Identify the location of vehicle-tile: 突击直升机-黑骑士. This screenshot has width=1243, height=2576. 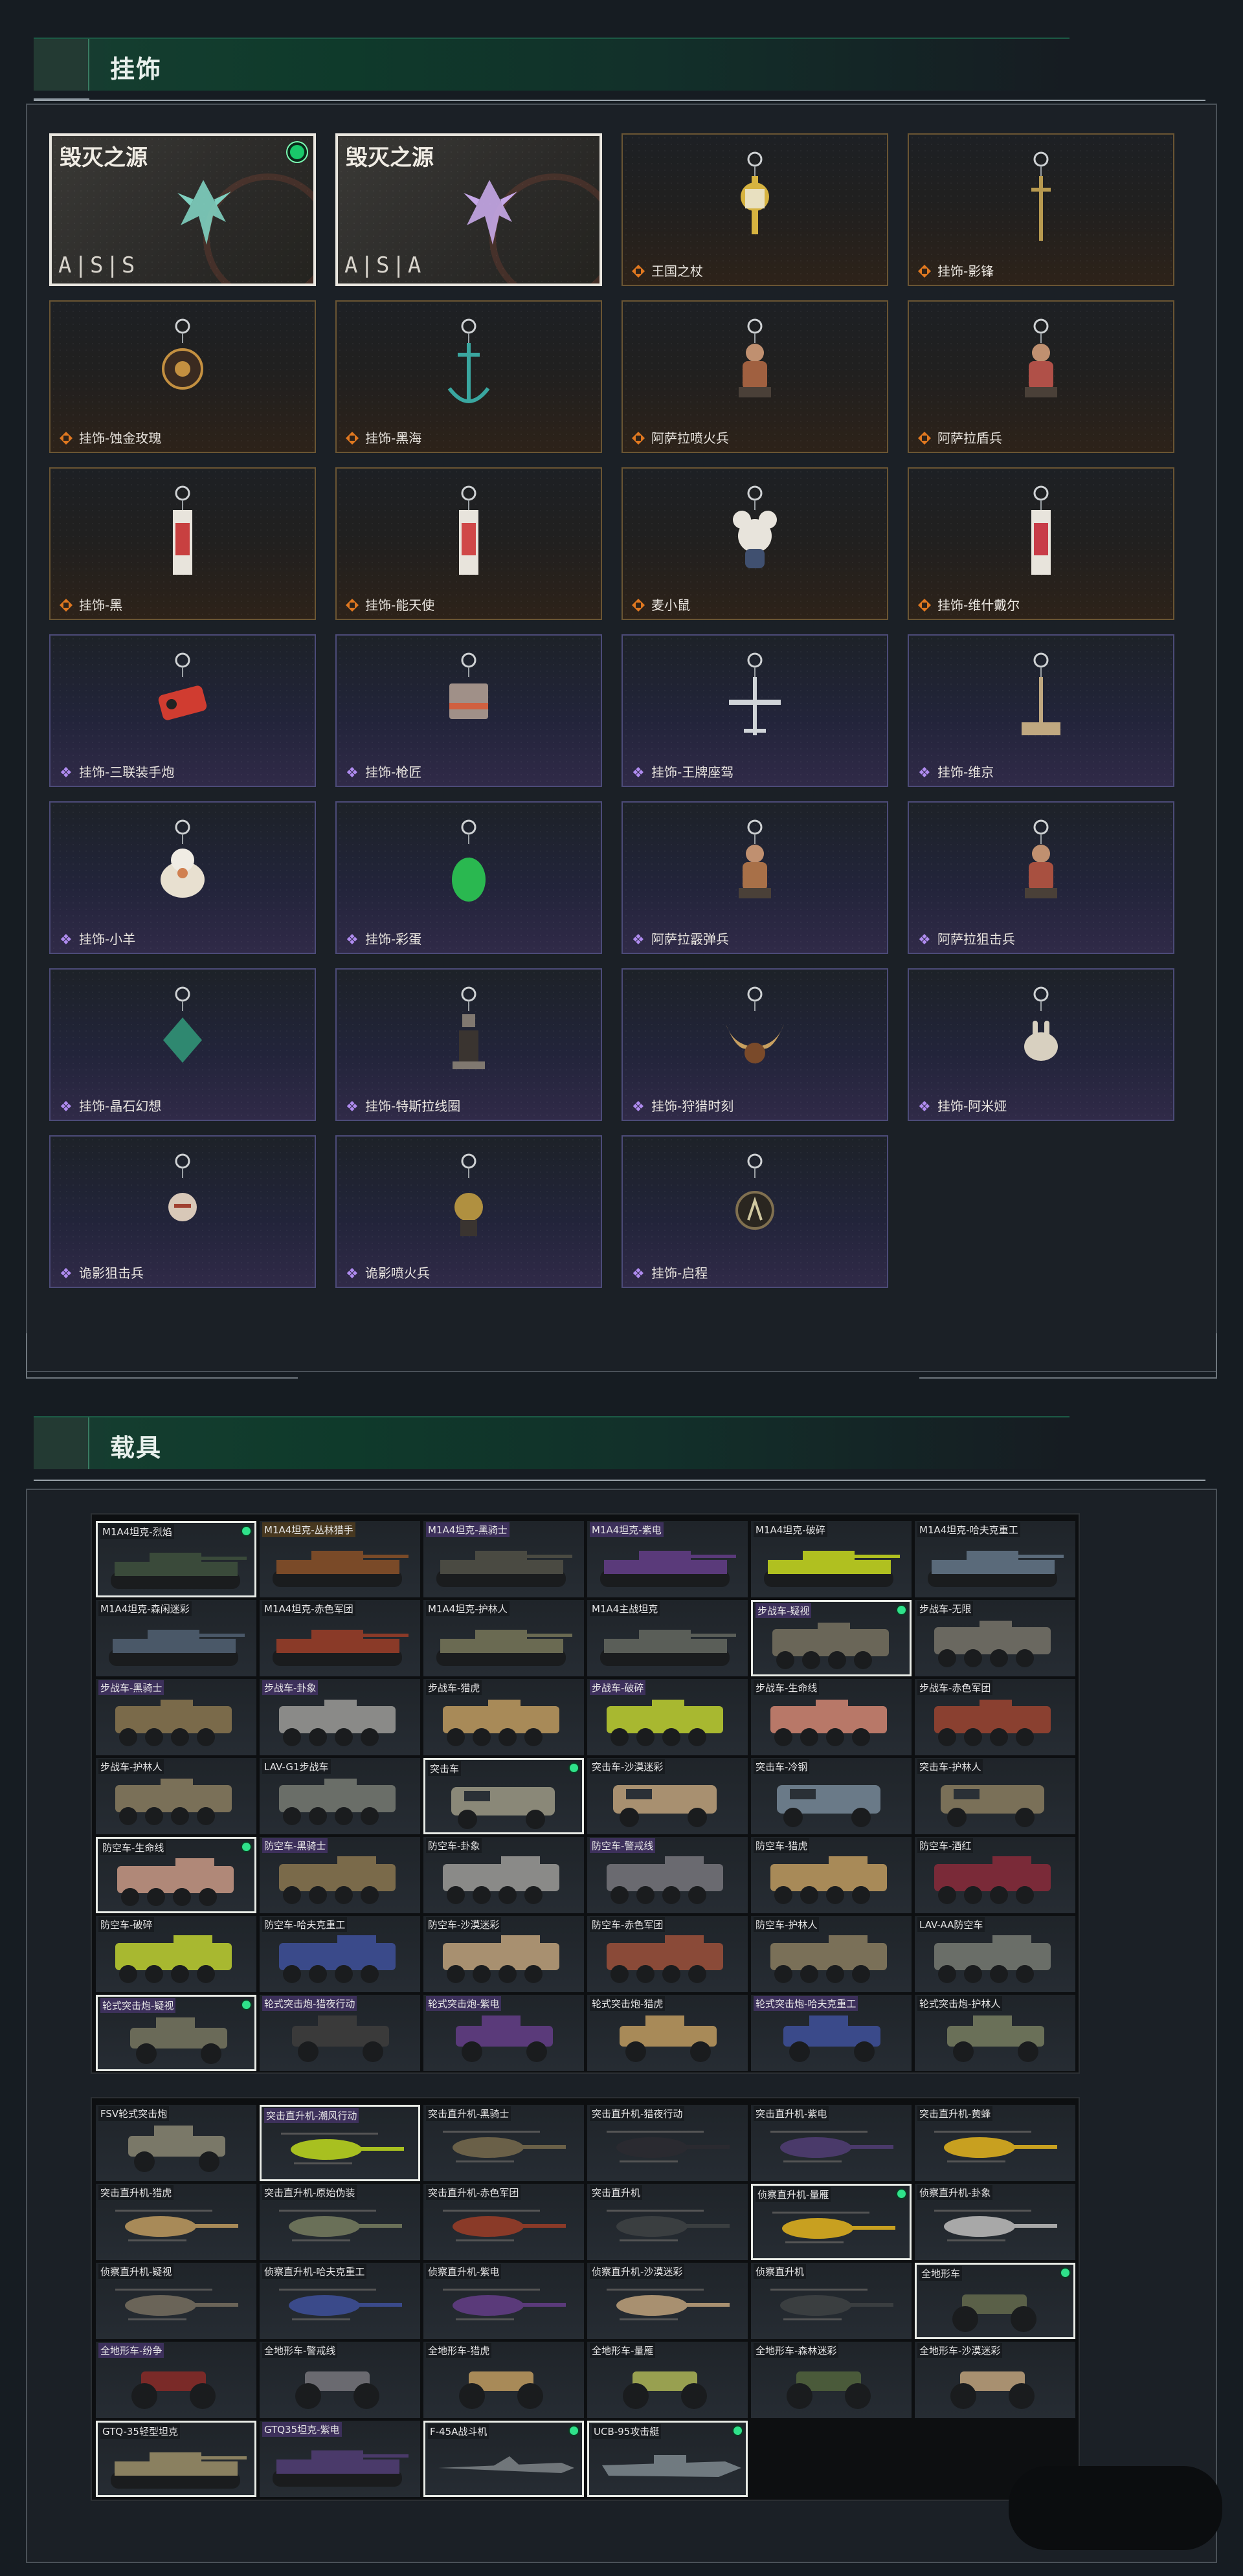
(503, 2143).